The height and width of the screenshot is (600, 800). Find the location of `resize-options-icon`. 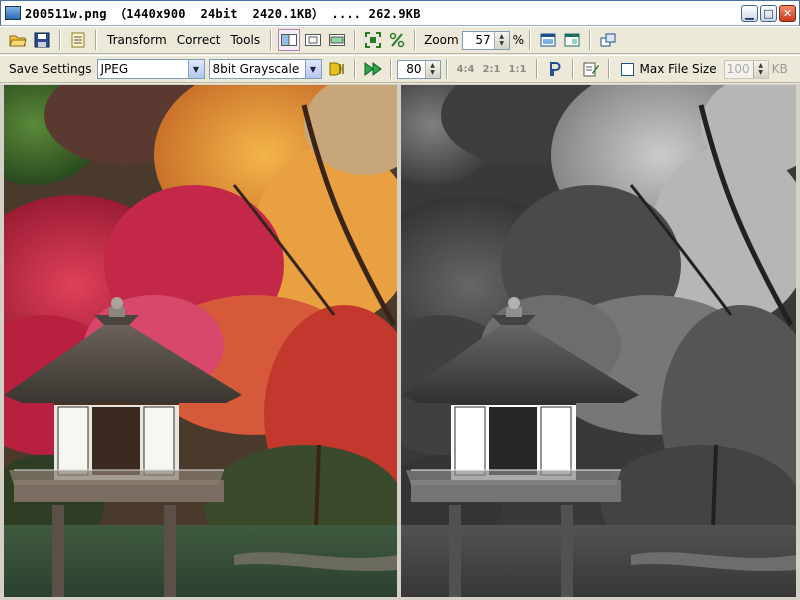

resize-options-icon is located at coordinates (337, 69).